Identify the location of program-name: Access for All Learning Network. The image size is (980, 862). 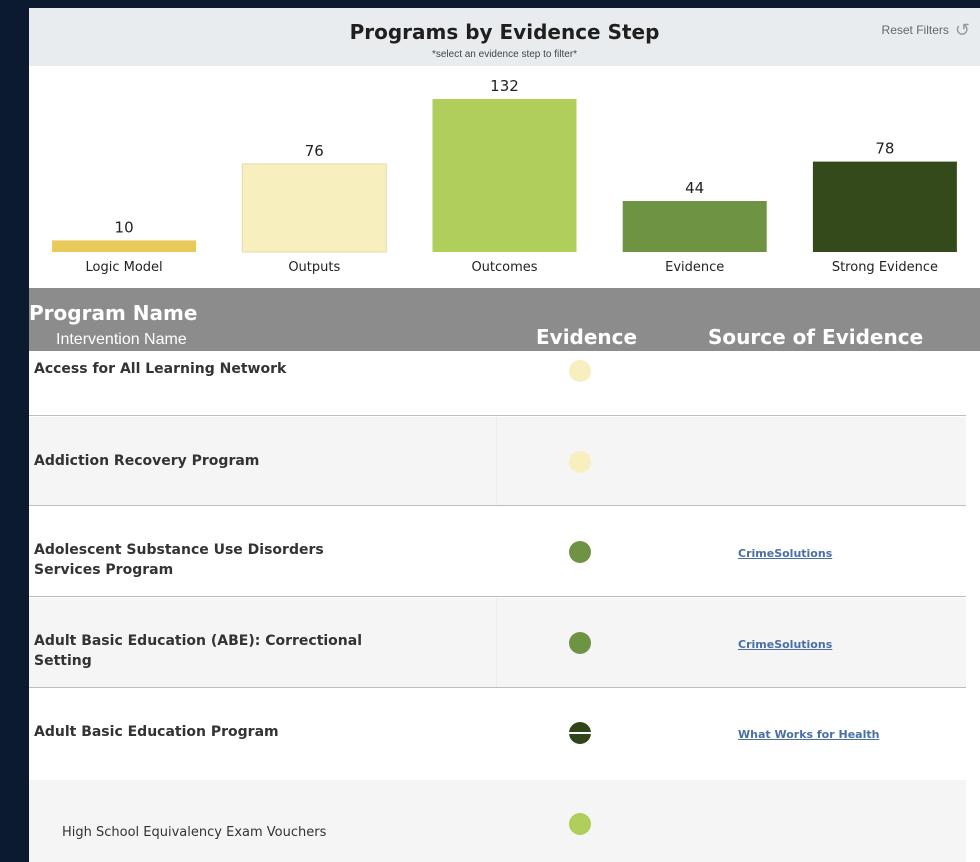
(160, 369).